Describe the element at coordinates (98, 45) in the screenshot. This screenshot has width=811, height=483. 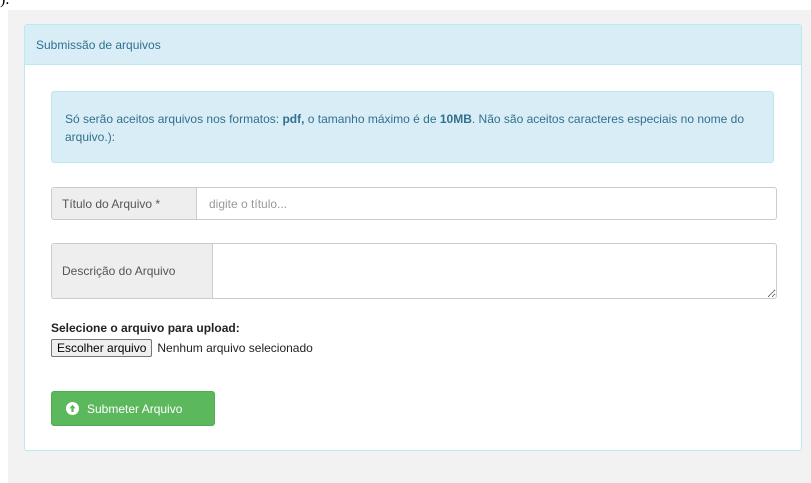
I see `panel-title: Submissão de arquivos` at that location.